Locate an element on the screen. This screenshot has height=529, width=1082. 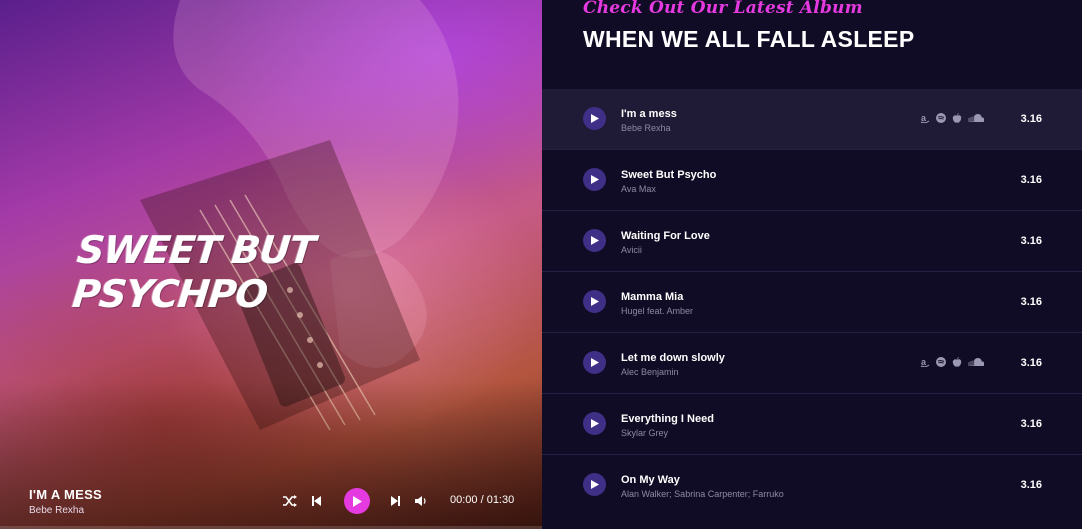
now-playing-title: I'M A MESS is located at coordinates (66, 494).